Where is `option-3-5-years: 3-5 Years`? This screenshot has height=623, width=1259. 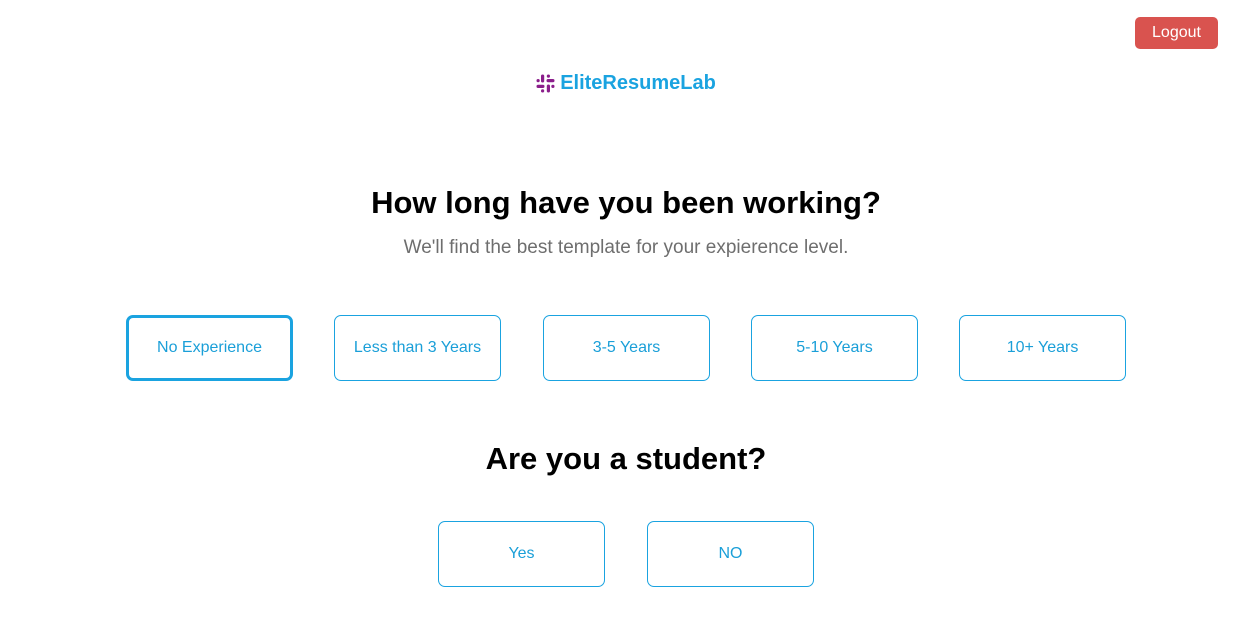 option-3-5-years: 3-5 Years is located at coordinates (626, 348).